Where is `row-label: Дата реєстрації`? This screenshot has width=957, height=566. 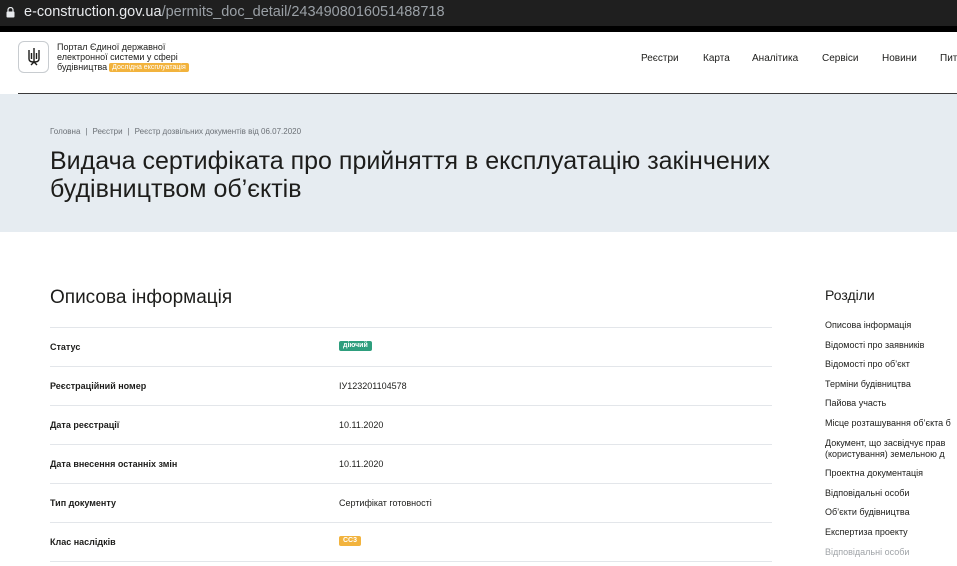
row-label: Дата реєстрації is located at coordinates (85, 425).